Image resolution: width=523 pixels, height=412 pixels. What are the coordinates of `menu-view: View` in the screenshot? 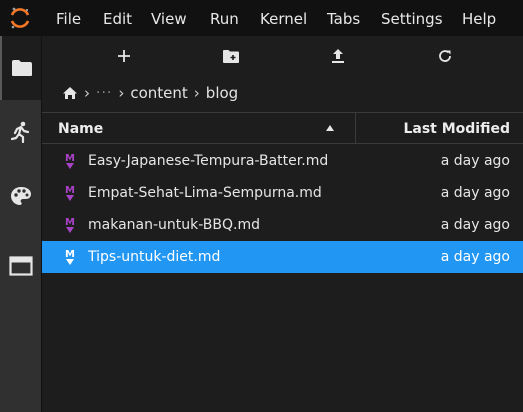 It's located at (169, 19).